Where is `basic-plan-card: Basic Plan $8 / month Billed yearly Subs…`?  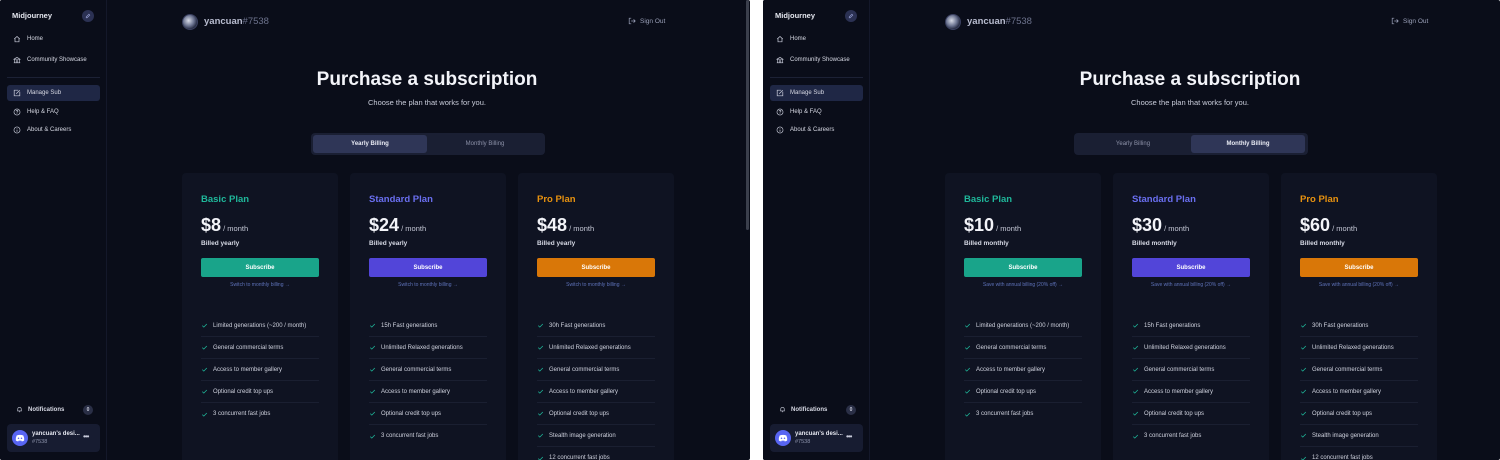
basic-plan-card: Basic Plan $8 / month Billed yearly Subs… is located at coordinates (260, 316).